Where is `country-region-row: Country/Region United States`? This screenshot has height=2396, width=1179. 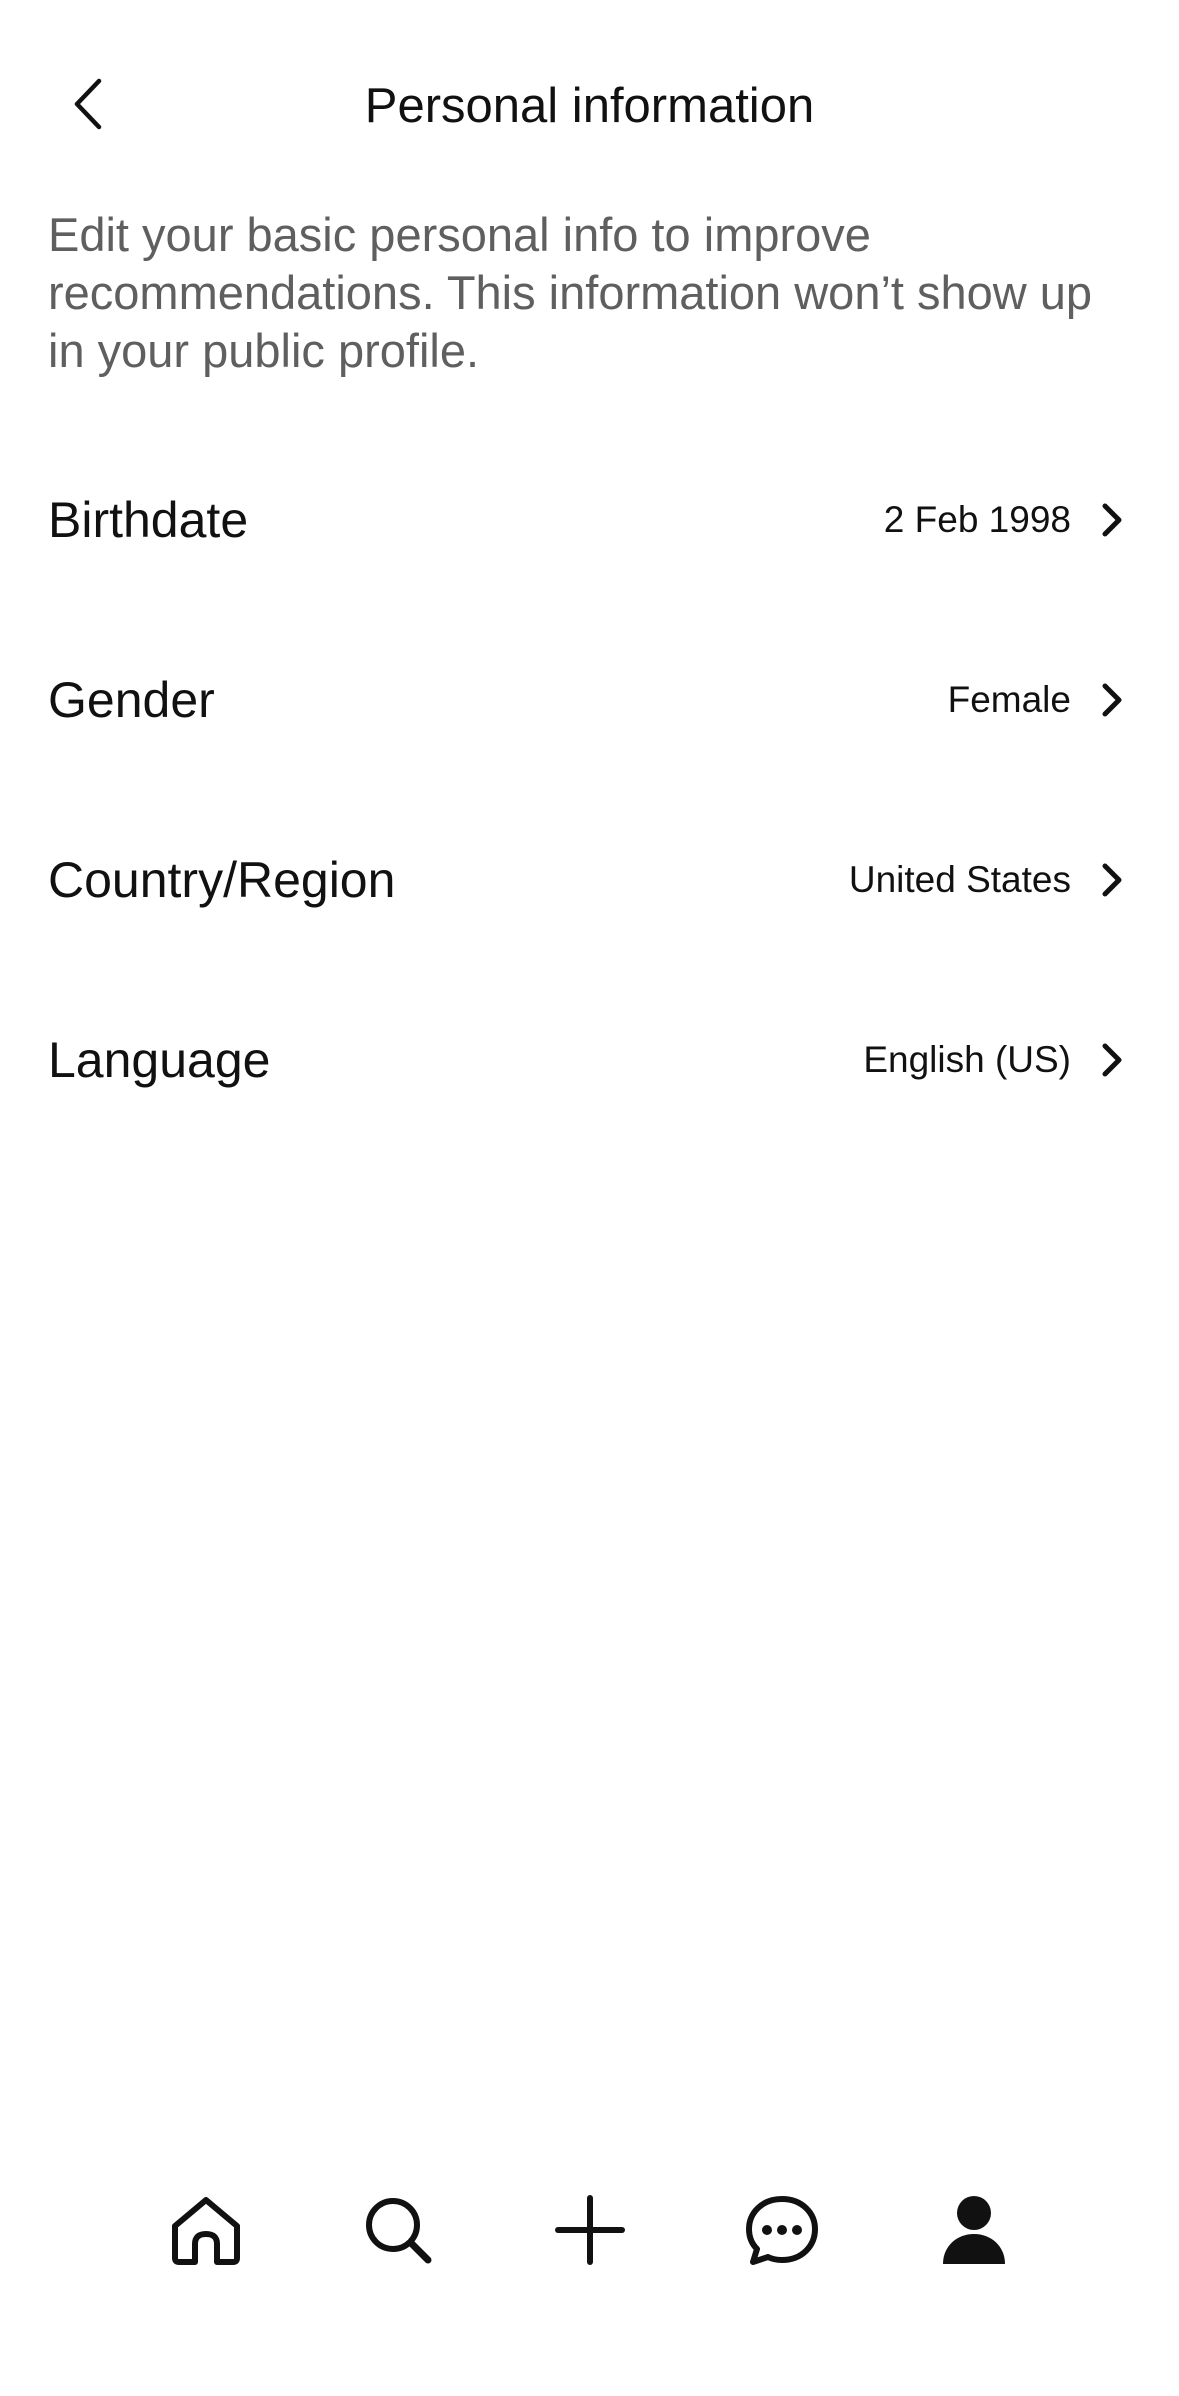 country-region-row: Country/Region United States is located at coordinates (589, 880).